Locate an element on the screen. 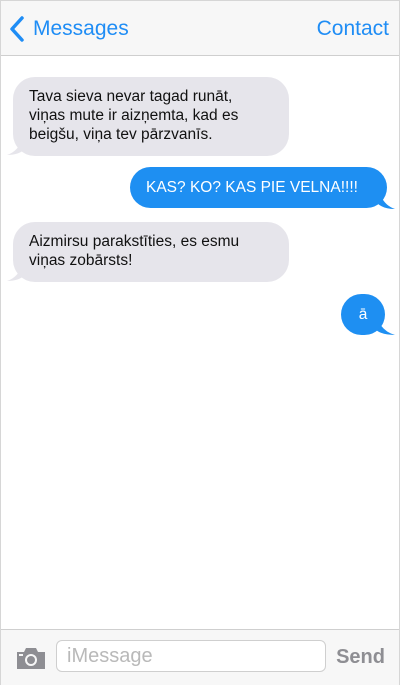  contact-button: Contact is located at coordinates (353, 29).